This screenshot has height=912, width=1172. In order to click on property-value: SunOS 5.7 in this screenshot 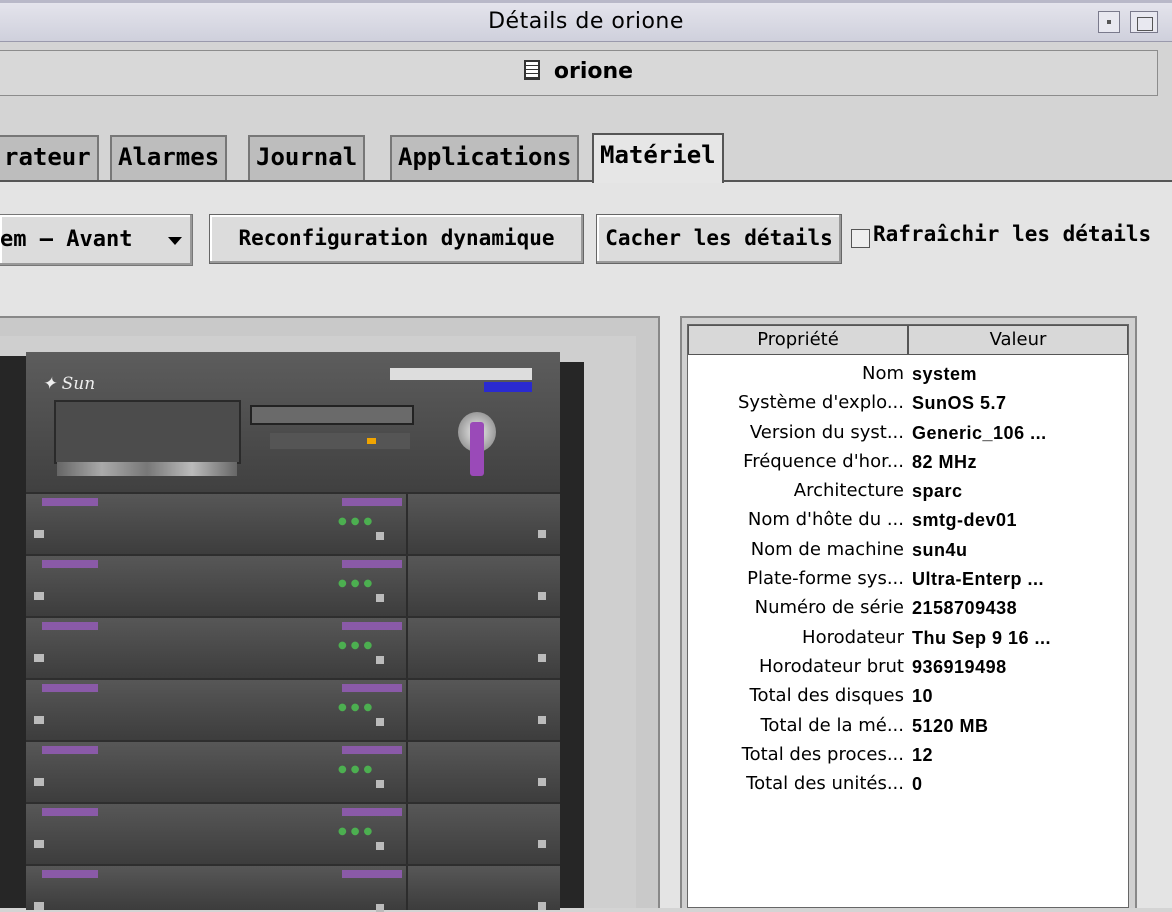, I will do `click(959, 403)`.